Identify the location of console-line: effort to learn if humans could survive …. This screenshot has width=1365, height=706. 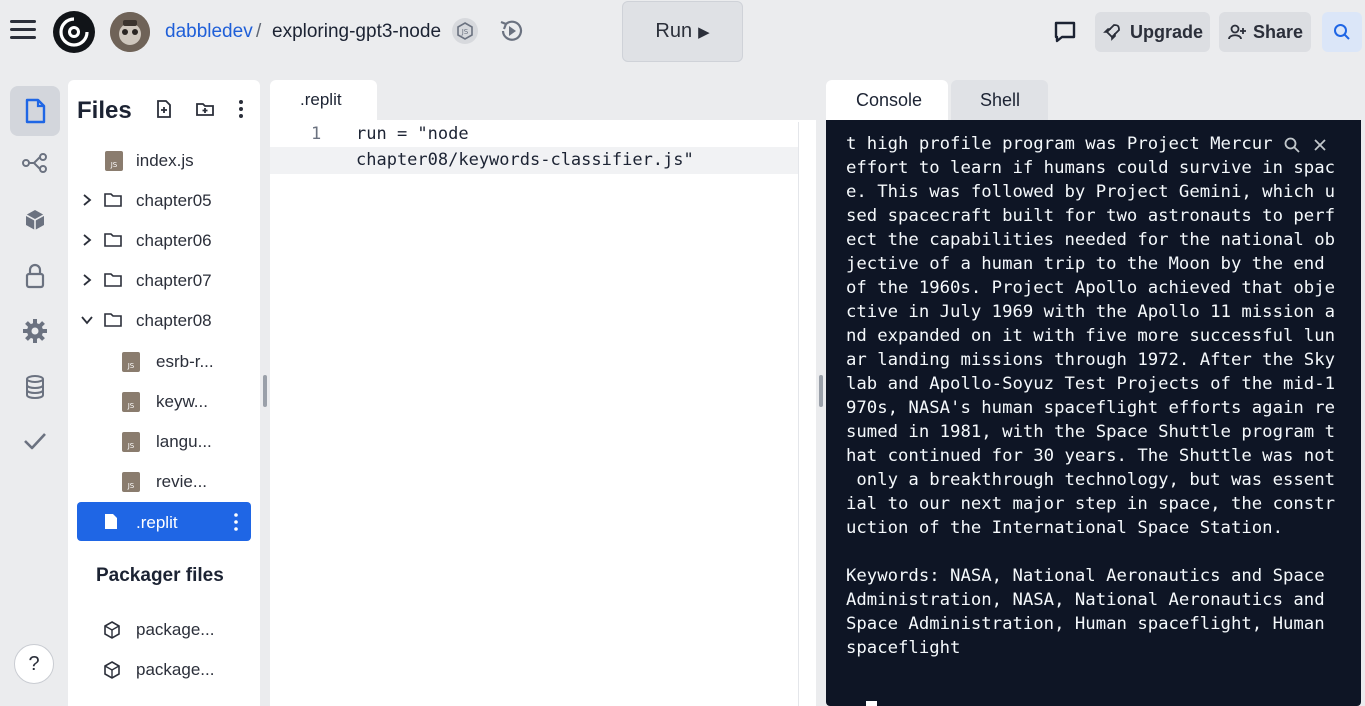
(1090, 168).